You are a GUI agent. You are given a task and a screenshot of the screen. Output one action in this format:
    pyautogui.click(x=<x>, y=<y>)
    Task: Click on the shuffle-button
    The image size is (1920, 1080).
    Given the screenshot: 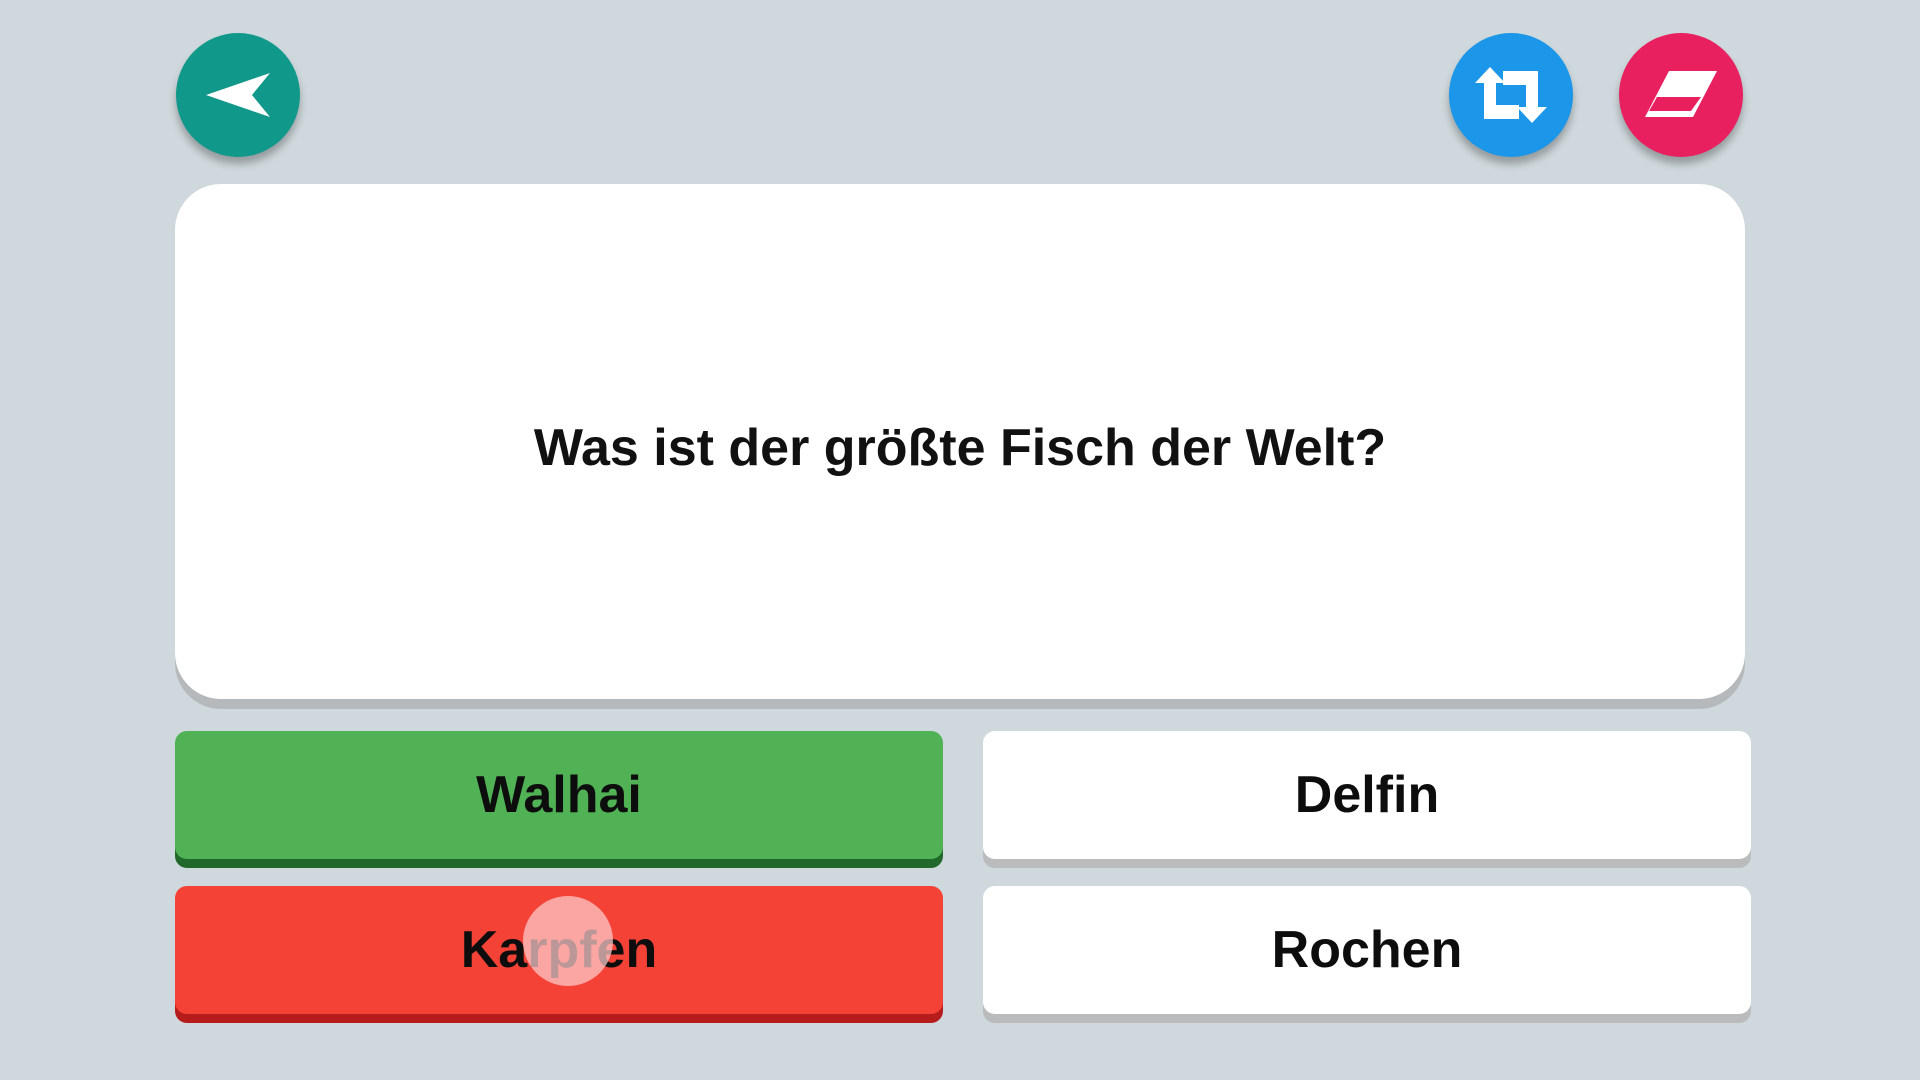 What is the action you would take?
    pyautogui.click(x=1511, y=95)
    